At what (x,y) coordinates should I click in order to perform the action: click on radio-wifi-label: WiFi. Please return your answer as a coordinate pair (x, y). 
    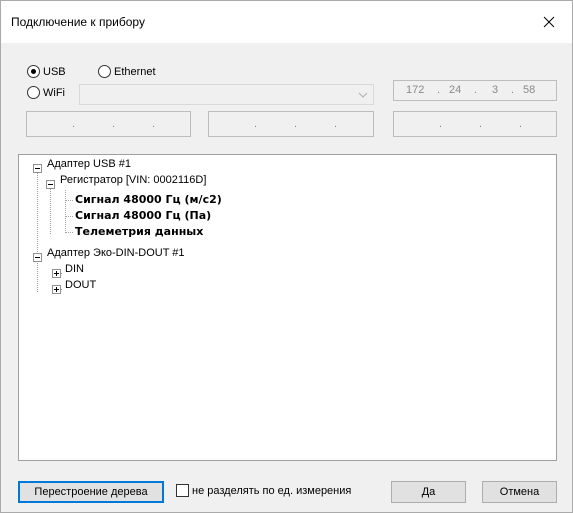
    Looking at the image, I should click on (54, 92).